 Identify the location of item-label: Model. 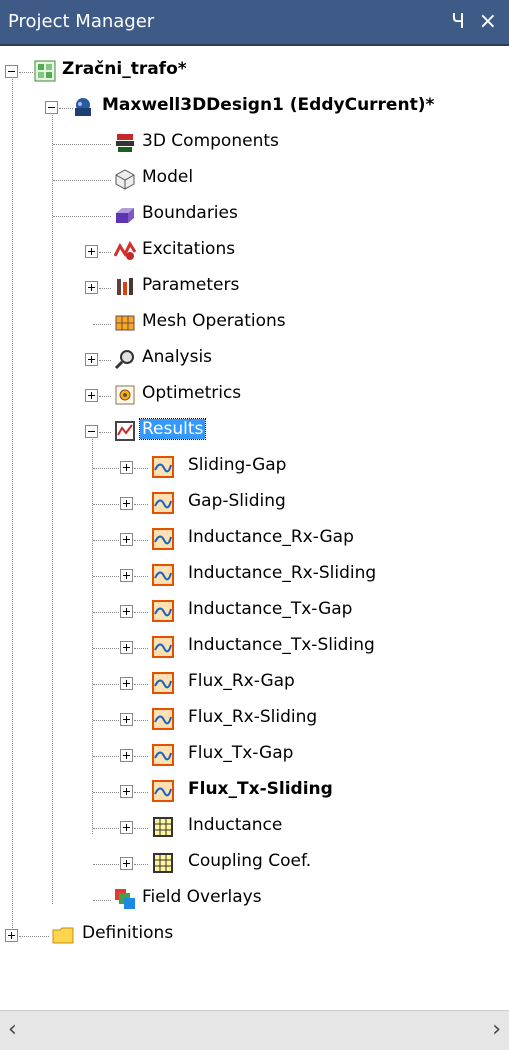
(168, 177).